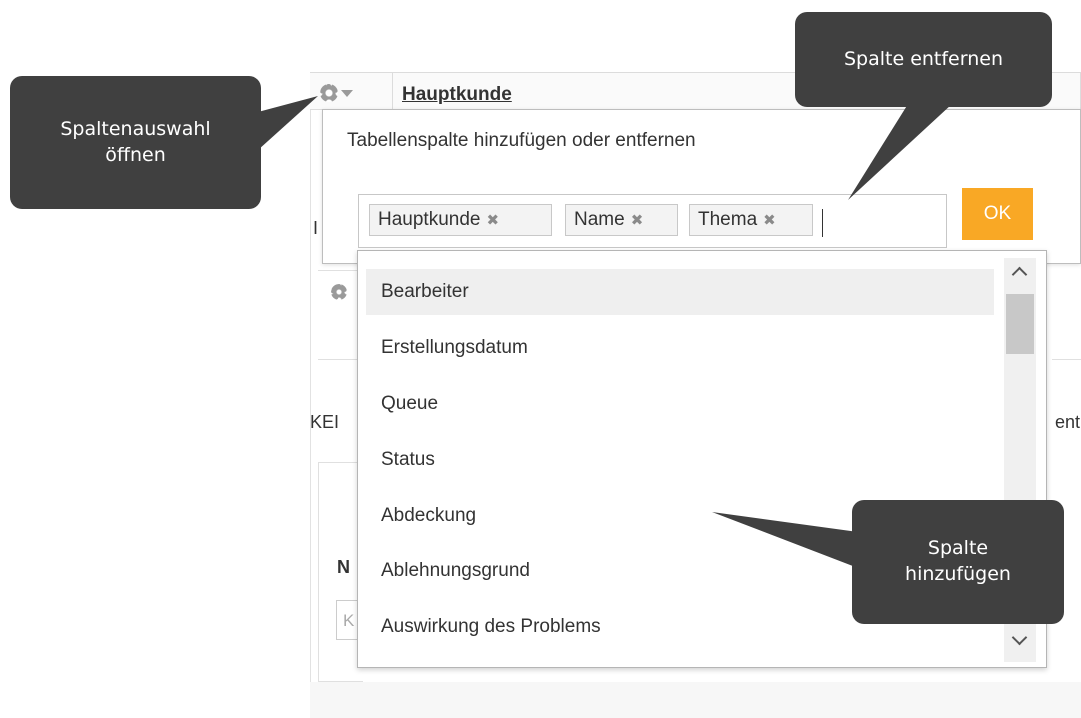  Describe the element at coordinates (958, 562) in the screenshot. I see `callout-add-column: Spalte hinzufügen` at that location.